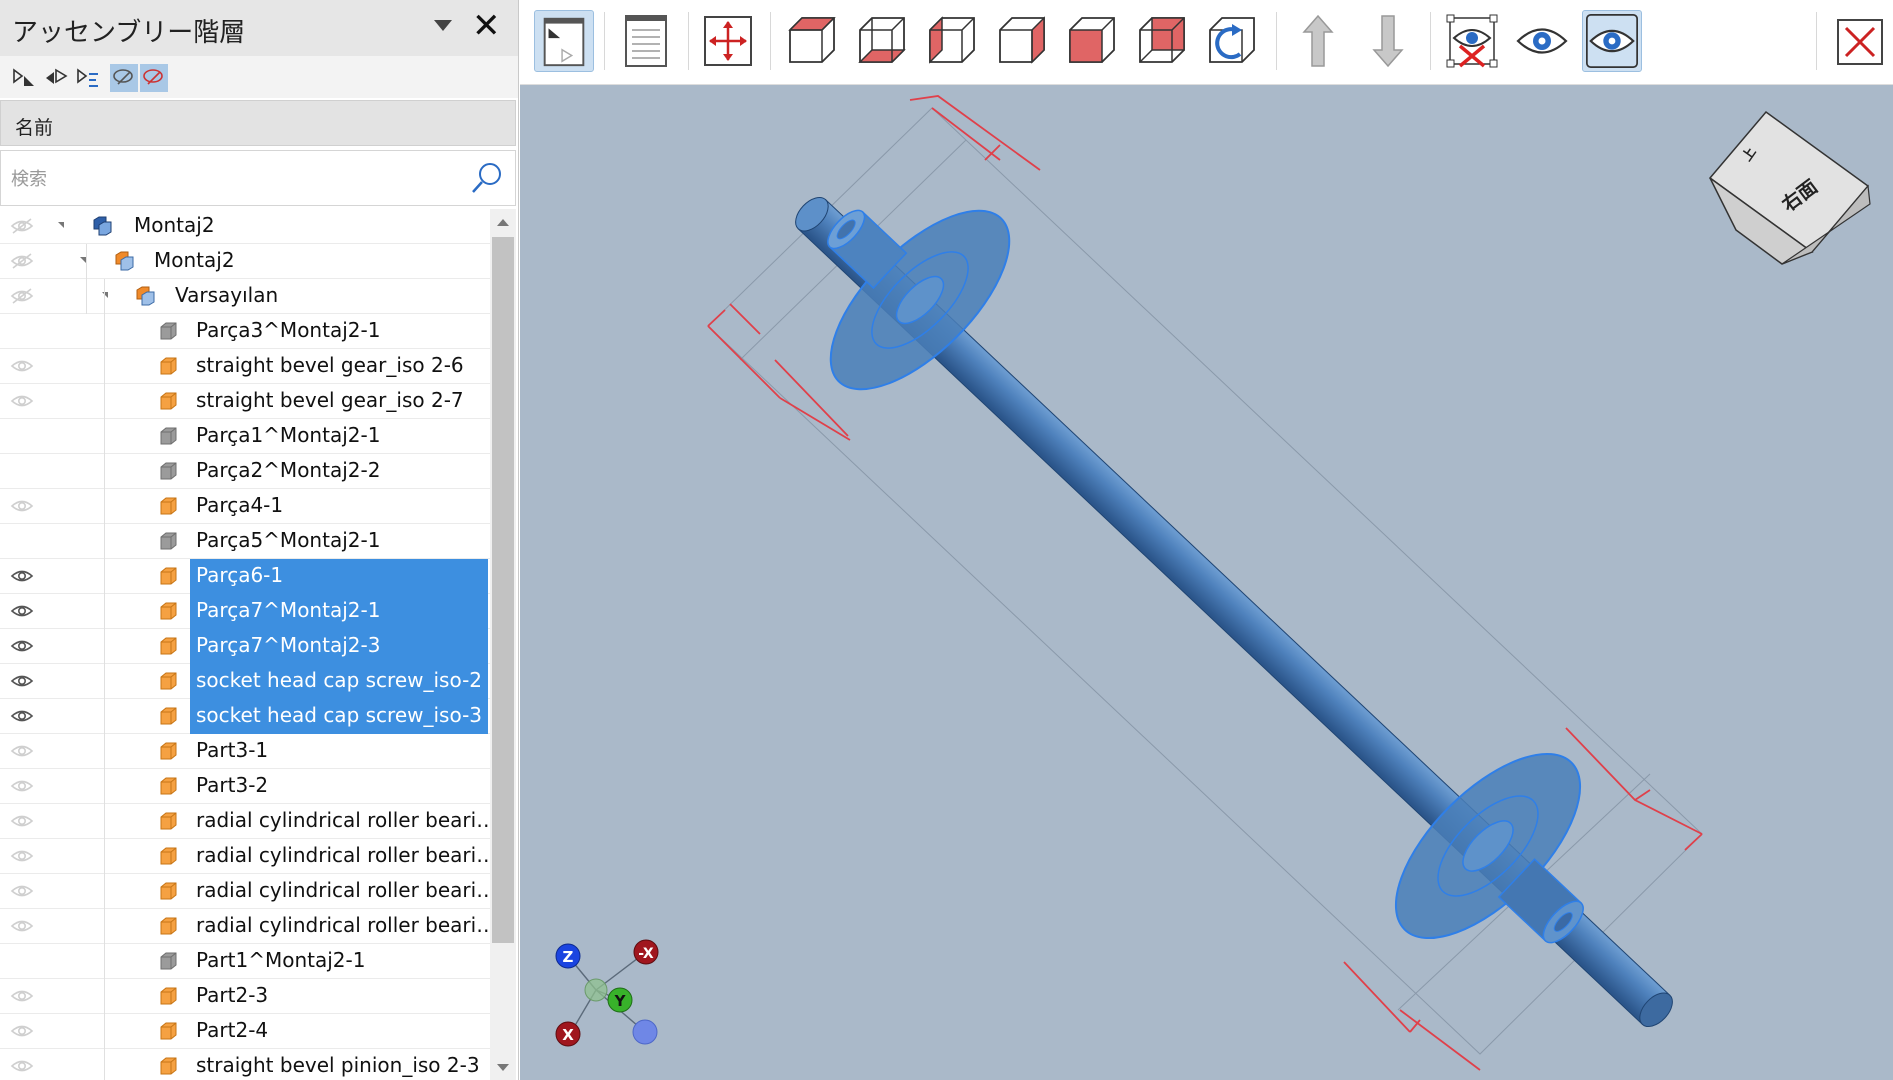 This screenshot has width=1893, height=1080. Describe the element at coordinates (232, 785) in the screenshot. I see `tree-row-label: Part3-2` at that location.